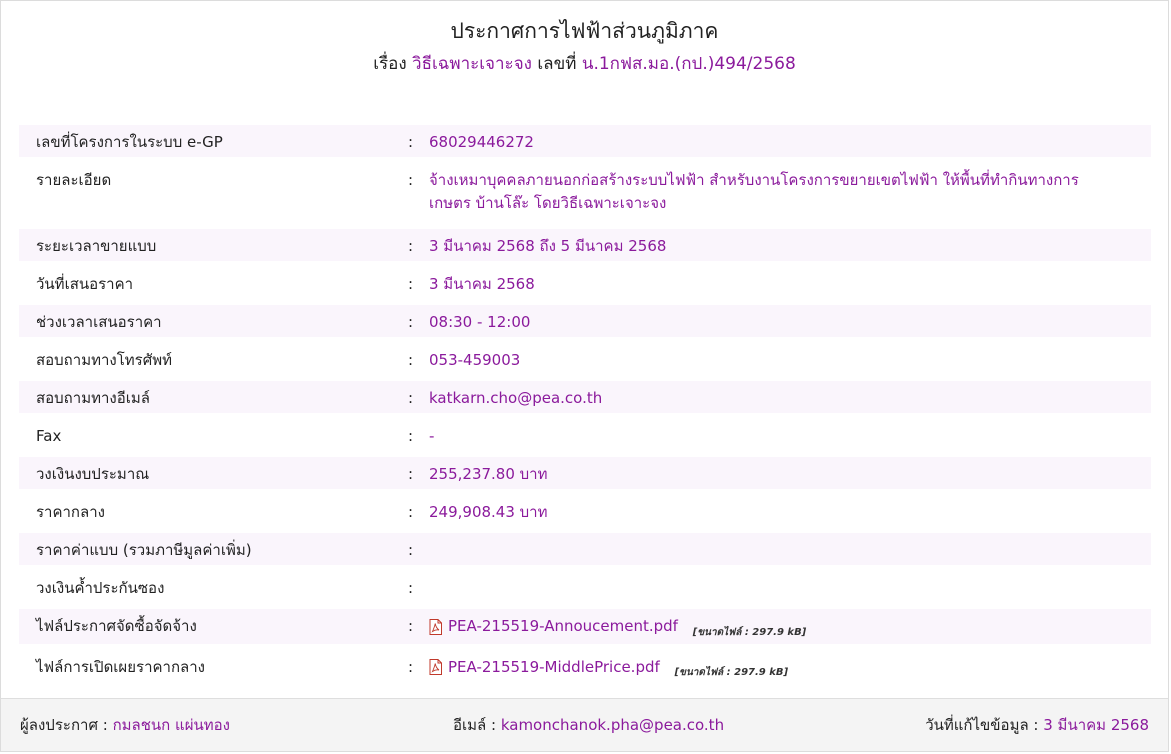 This screenshot has height=754, width=1171. Describe the element at coordinates (120, 666) in the screenshot. I see `row-label: ไฟล์การเปิดเผยราคากลาง` at that location.